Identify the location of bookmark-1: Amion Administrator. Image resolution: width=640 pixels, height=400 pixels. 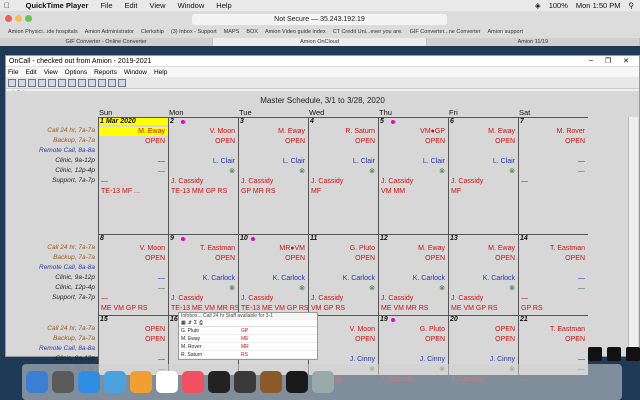
(109, 33).